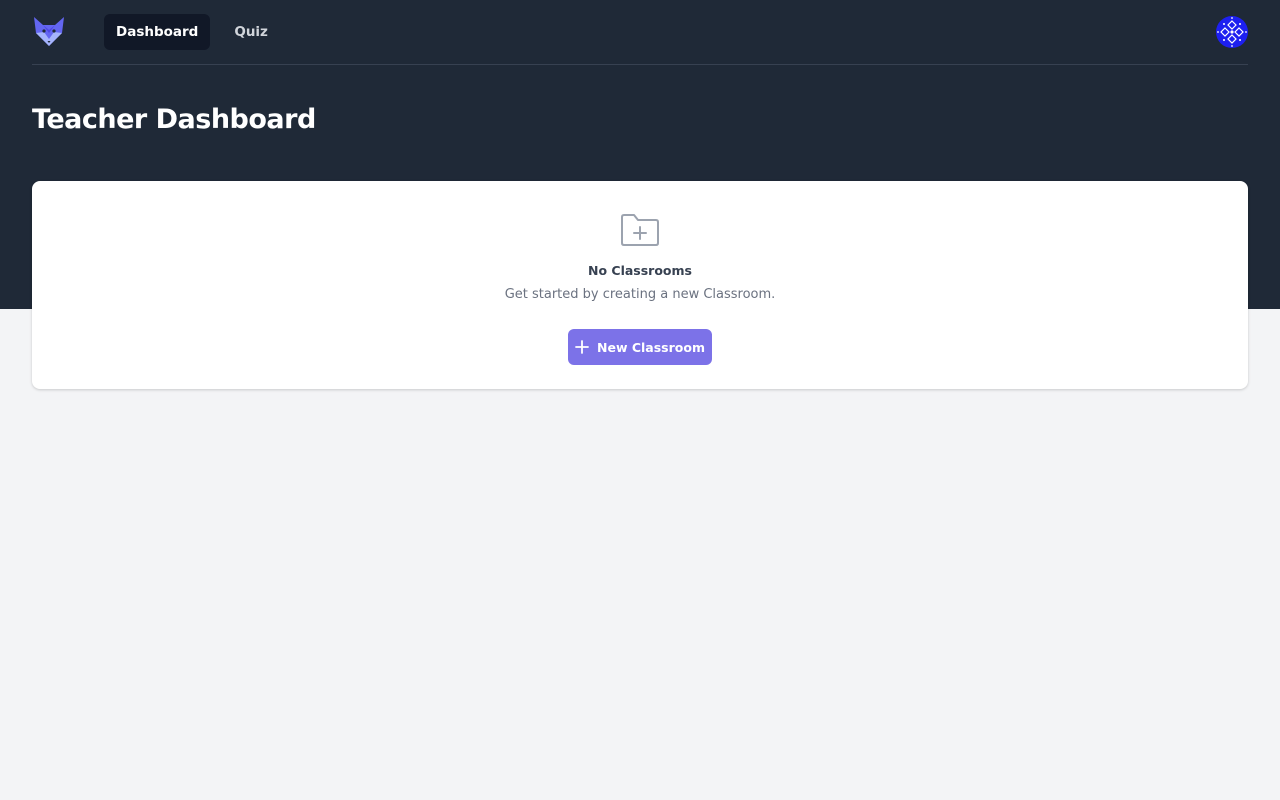 The width and height of the screenshot is (1280, 800). I want to click on folder-plus-icon, so click(640, 230).